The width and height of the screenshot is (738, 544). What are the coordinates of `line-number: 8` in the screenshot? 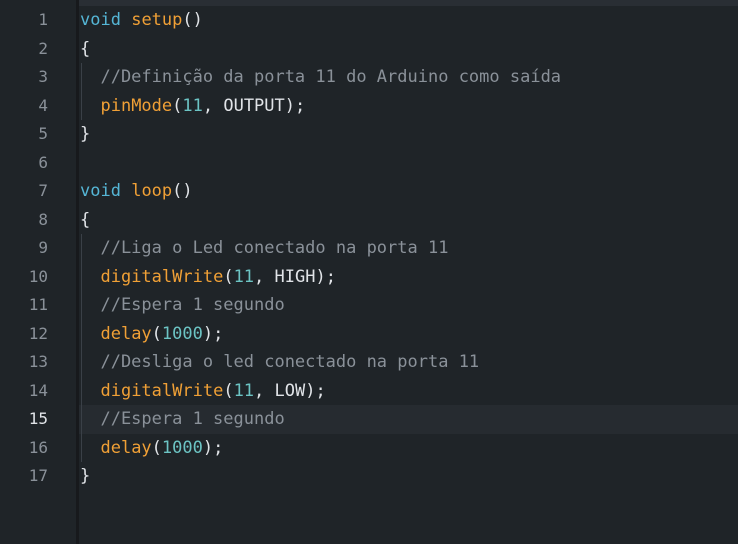 It's located at (43, 219).